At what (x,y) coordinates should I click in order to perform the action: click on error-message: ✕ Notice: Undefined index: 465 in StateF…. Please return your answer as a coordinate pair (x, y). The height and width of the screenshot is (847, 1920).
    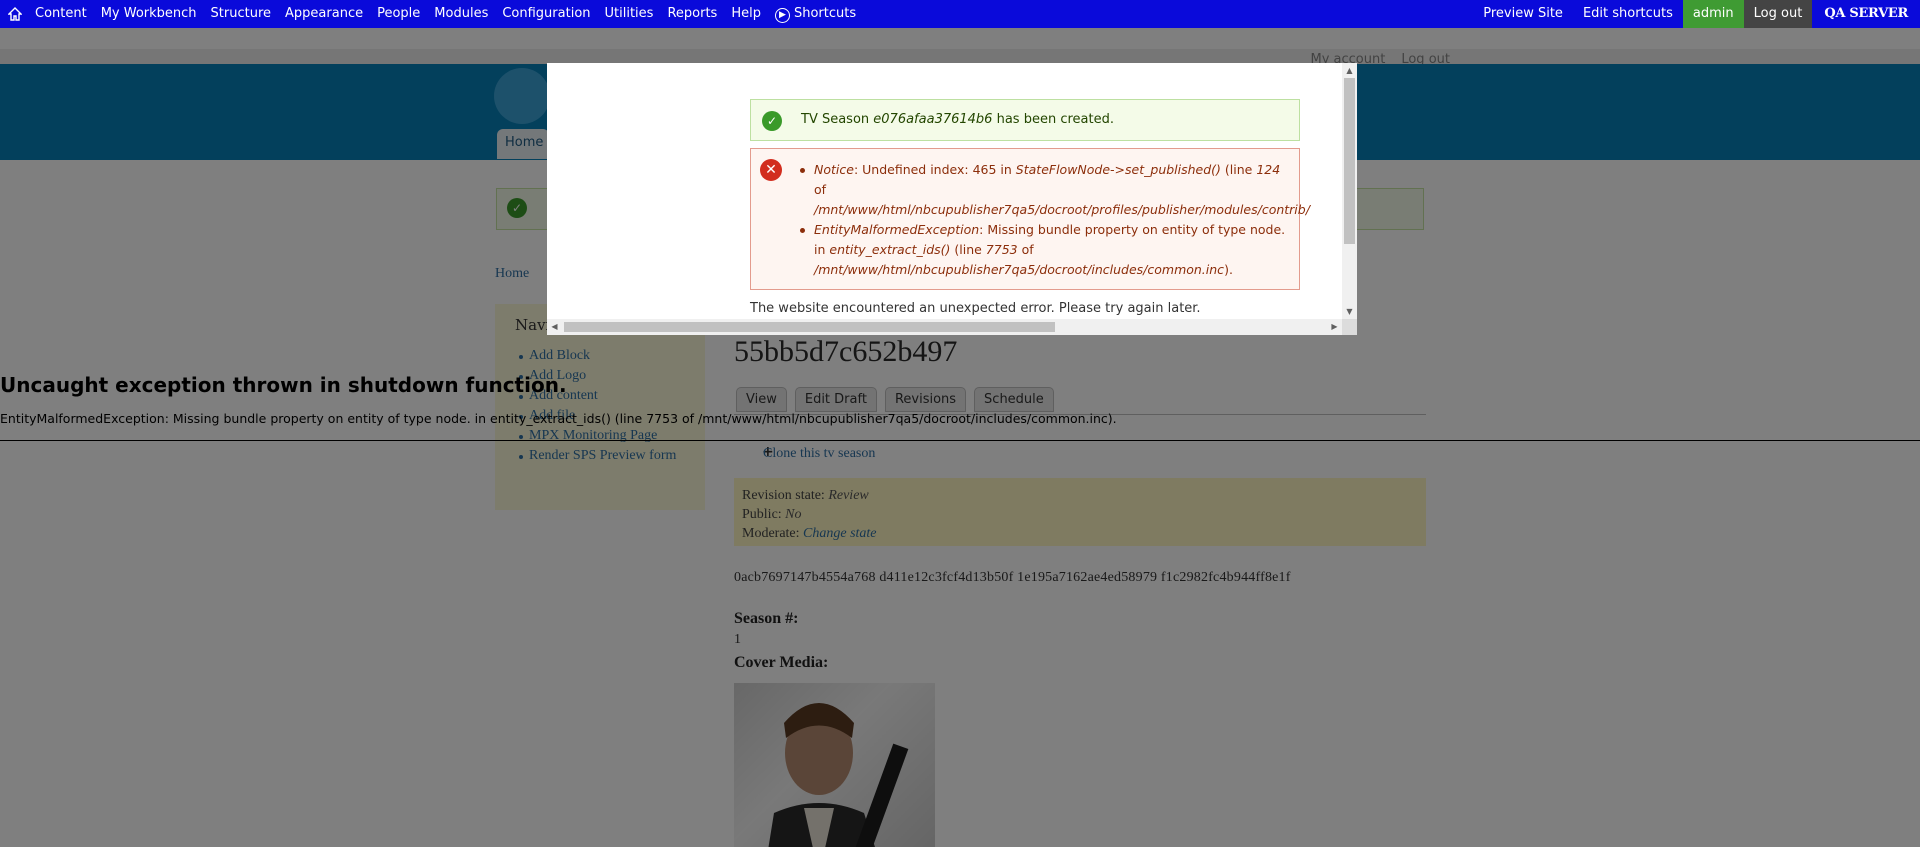
    Looking at the image, I should click on (1030, 219).